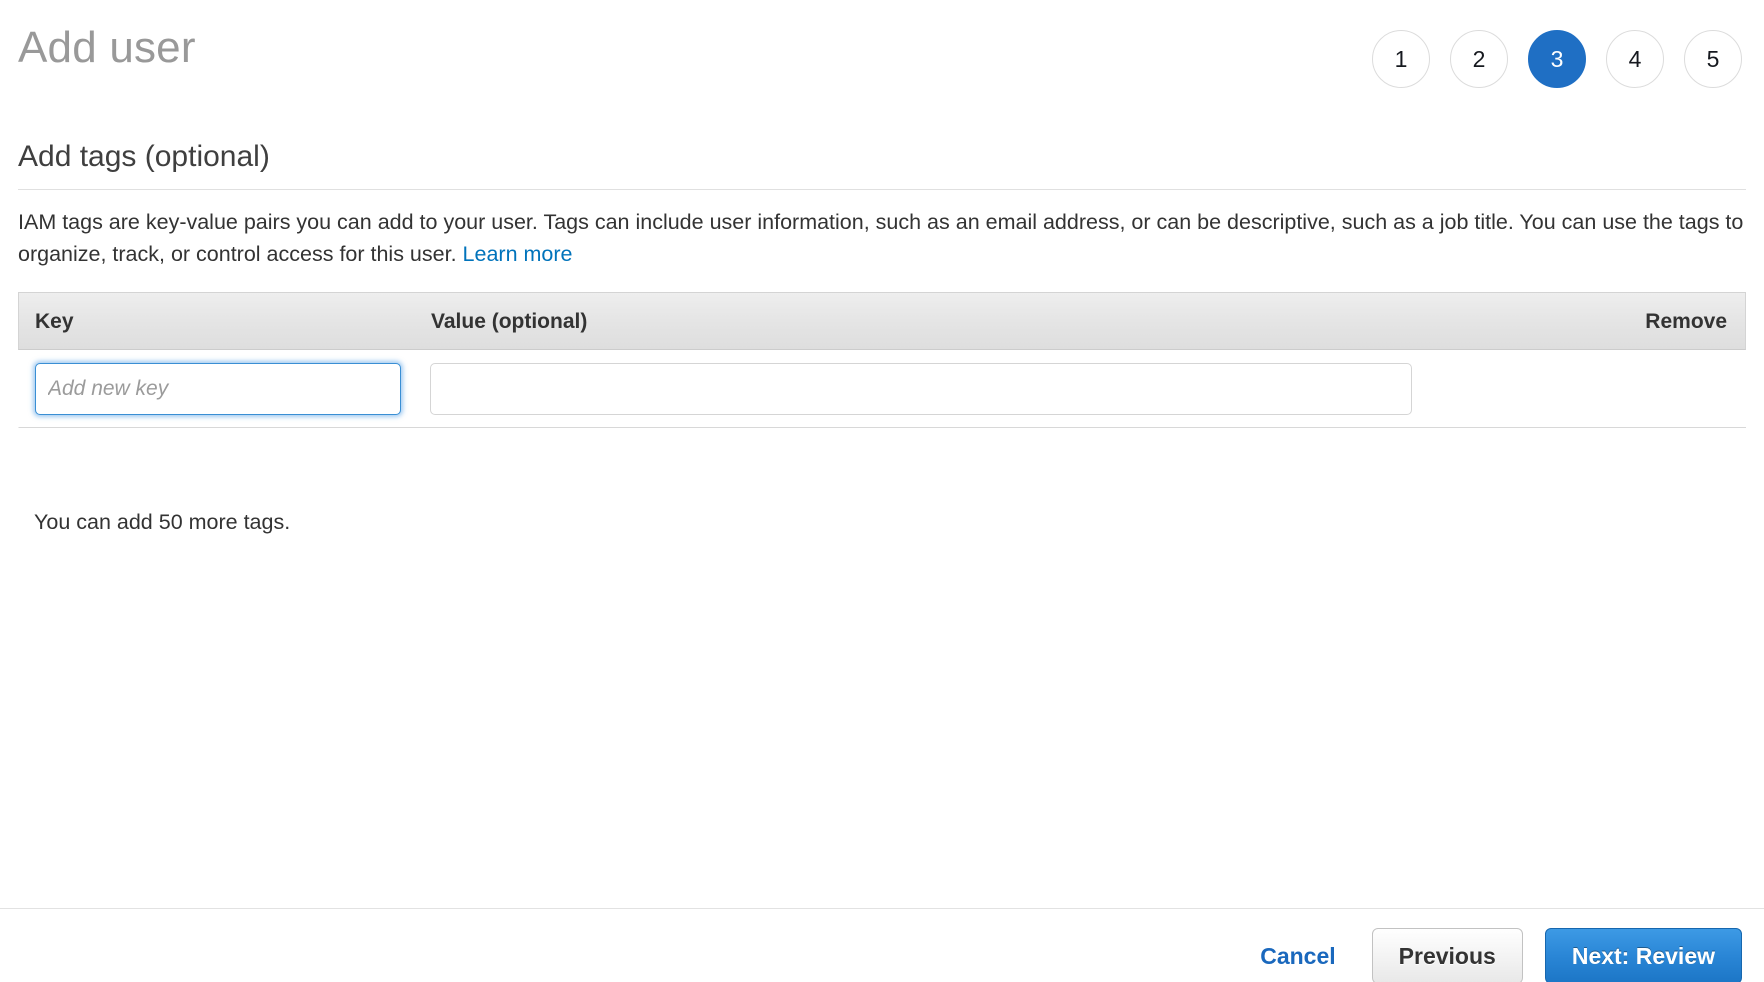 Image resolution: width=1764 pixels, height=982 pixels. I want to click on page-title: Add user, so click(107, 47).